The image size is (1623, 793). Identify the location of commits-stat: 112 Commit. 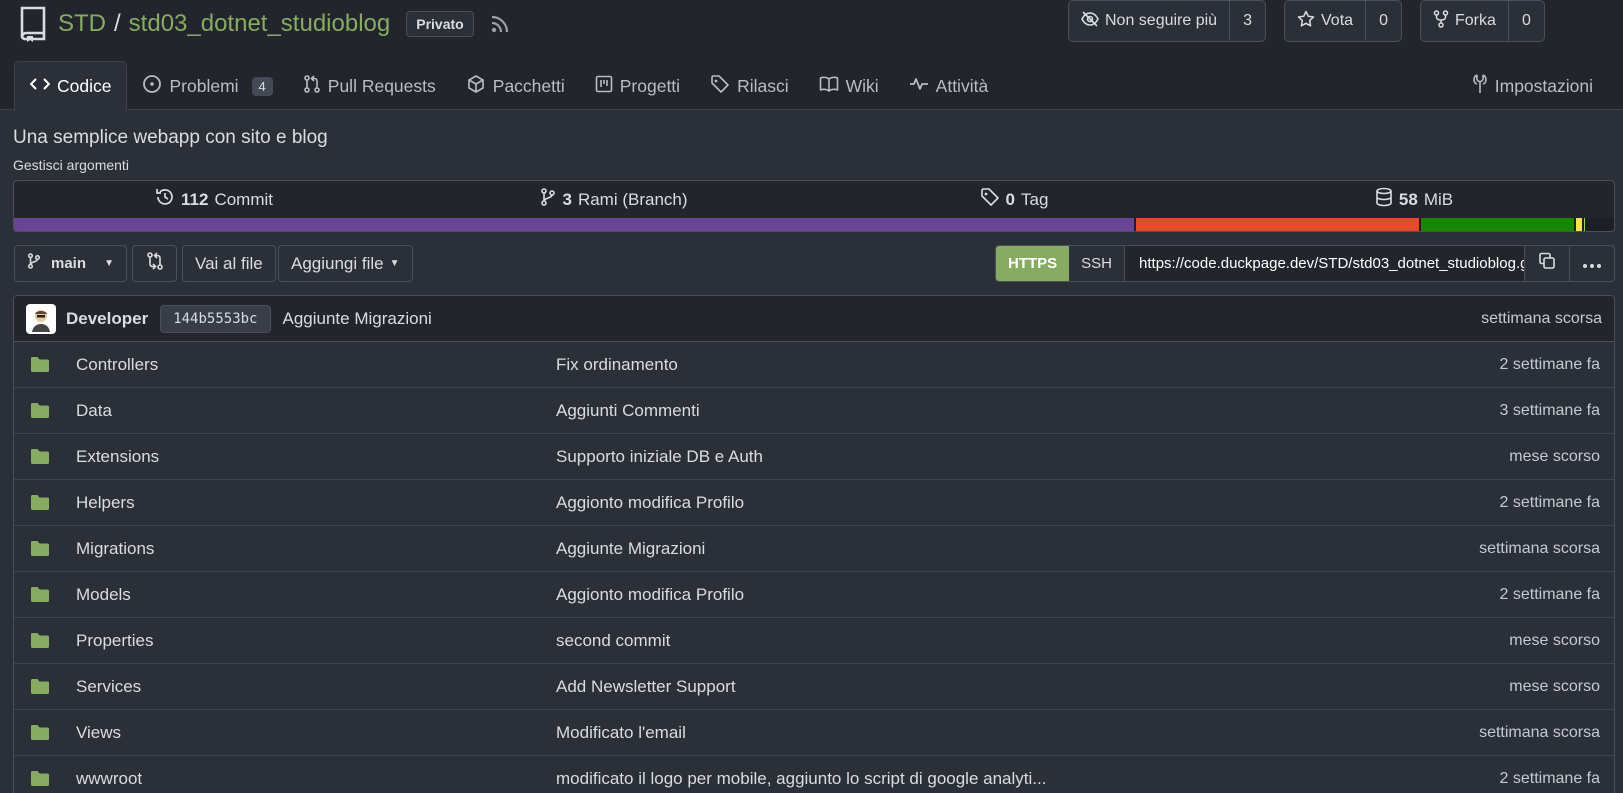
(214, 199).